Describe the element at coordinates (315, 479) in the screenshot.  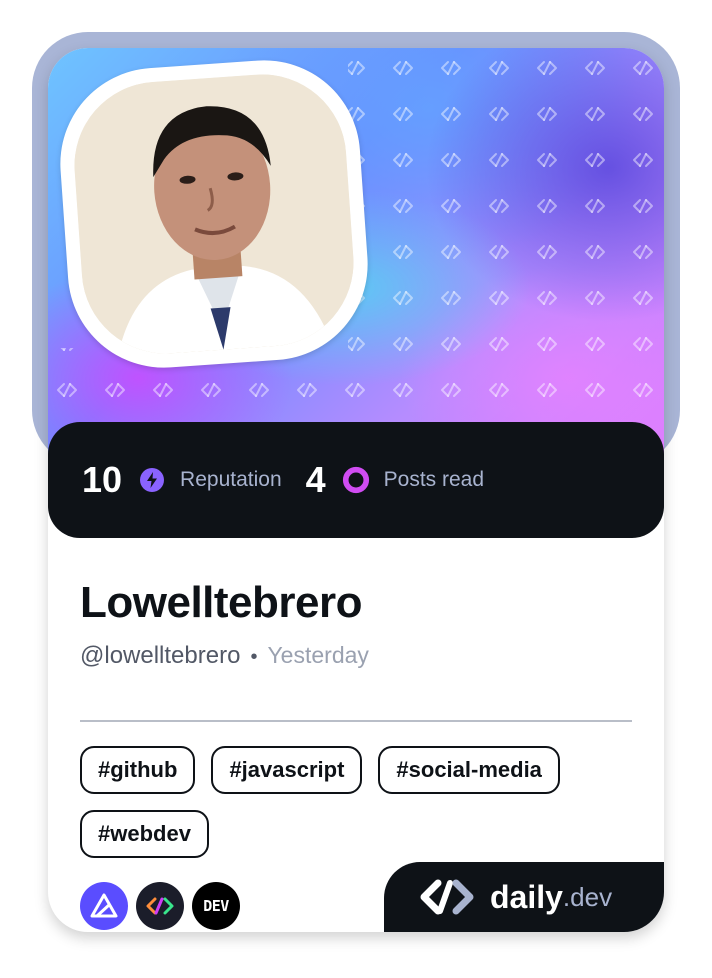
I see `posts-read-value: 4` at that location.